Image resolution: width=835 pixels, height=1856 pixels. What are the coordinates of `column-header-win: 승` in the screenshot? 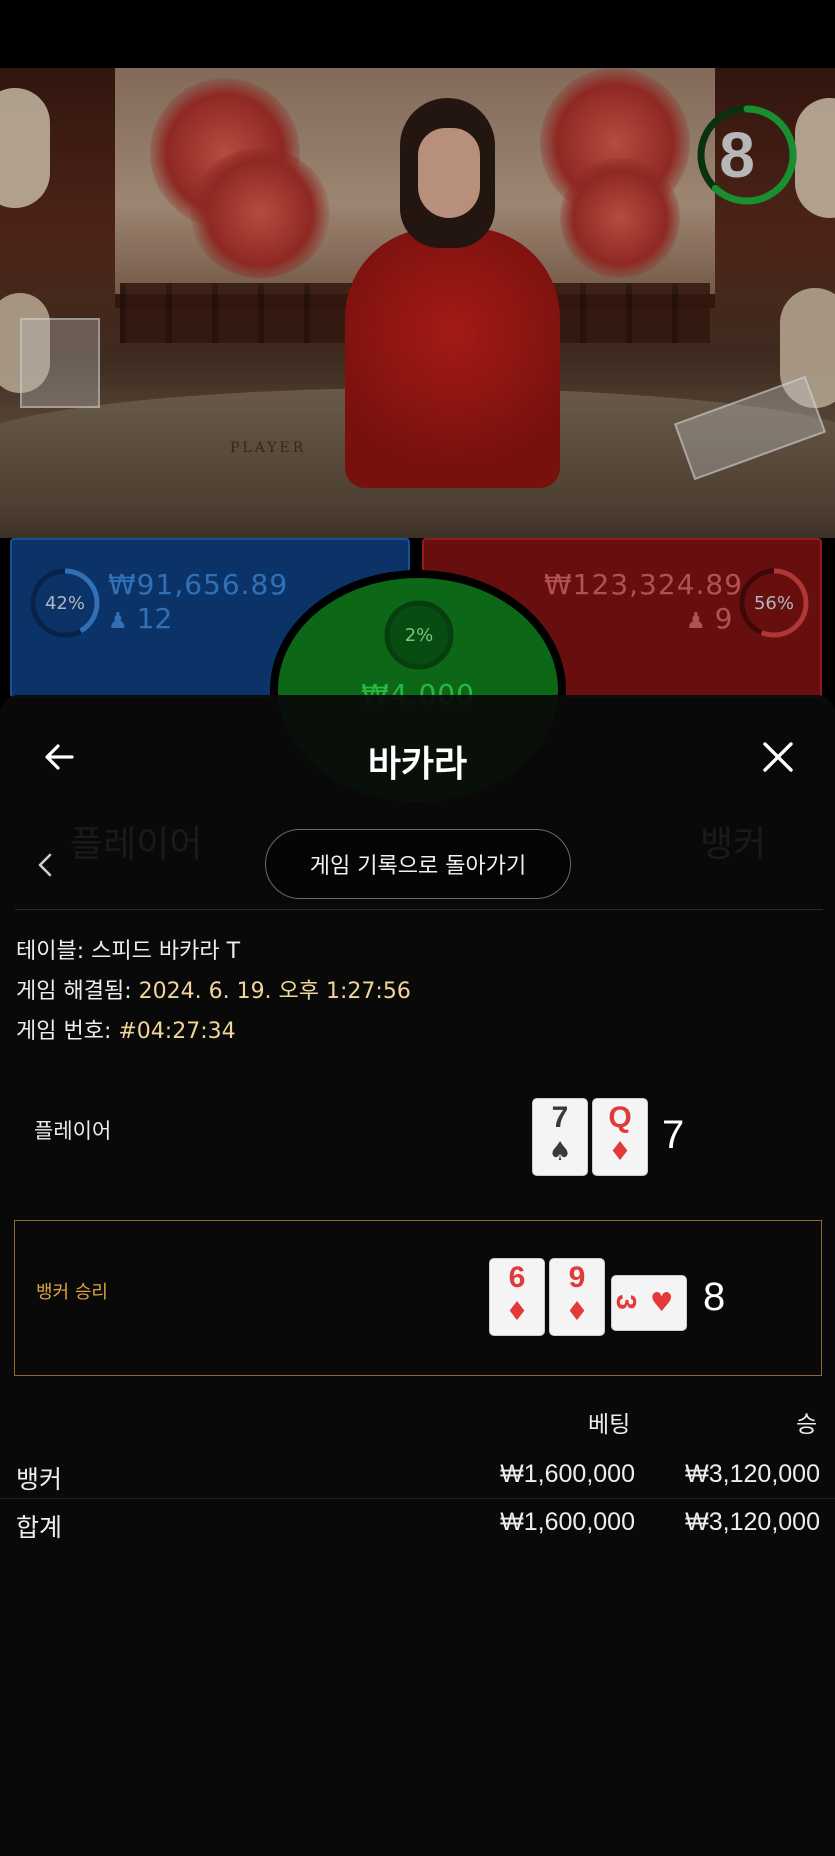 It's located at (807, 1425).